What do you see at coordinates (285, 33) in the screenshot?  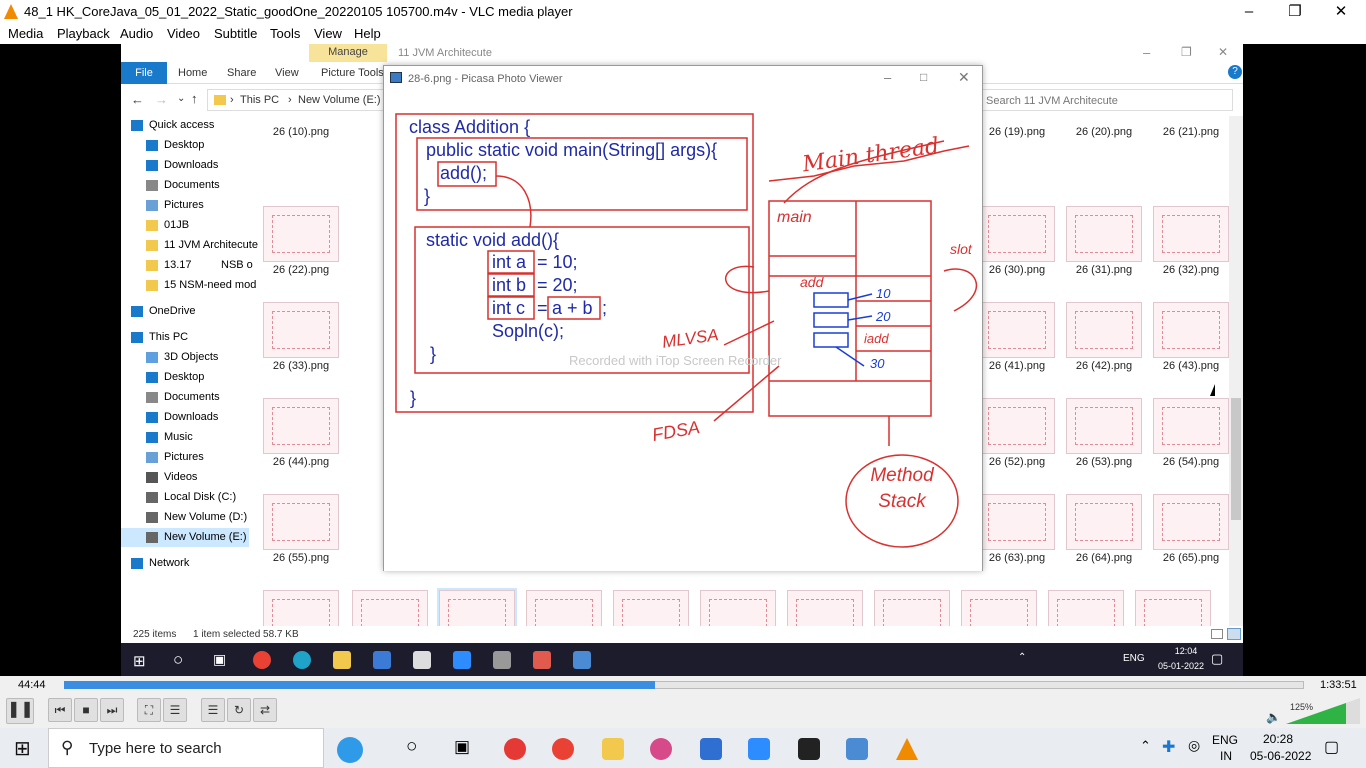 I see `menu-tools: Tools` at bounding box center [285, 33].